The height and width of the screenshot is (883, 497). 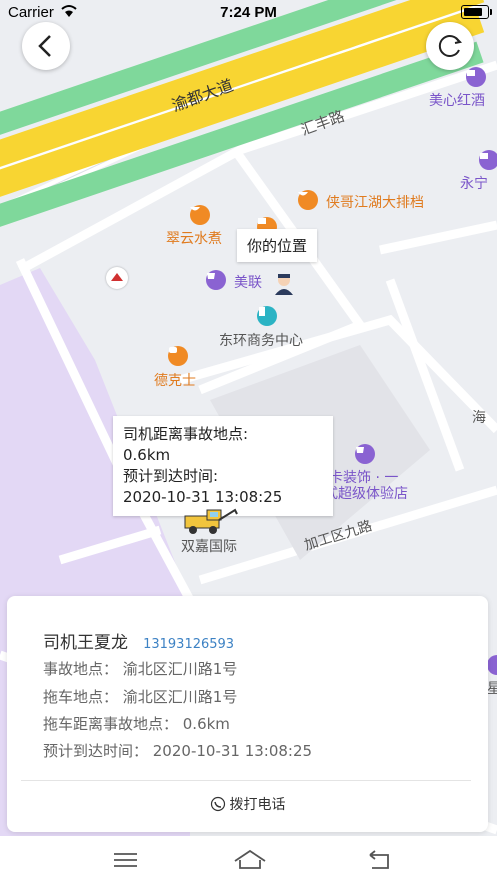 What do you see at coordinates (194, 239) in the screenshot?
I see `poi-label: 翠云水煮` at bounding box center [194, 239].